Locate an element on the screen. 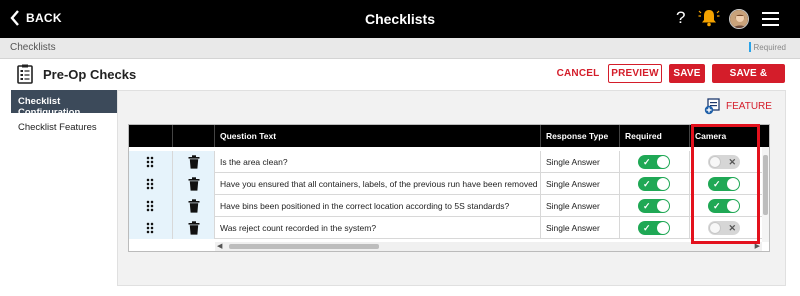 This screenshot has height=296, width=800. help-icon: ? is located at coordinates (680, 18).